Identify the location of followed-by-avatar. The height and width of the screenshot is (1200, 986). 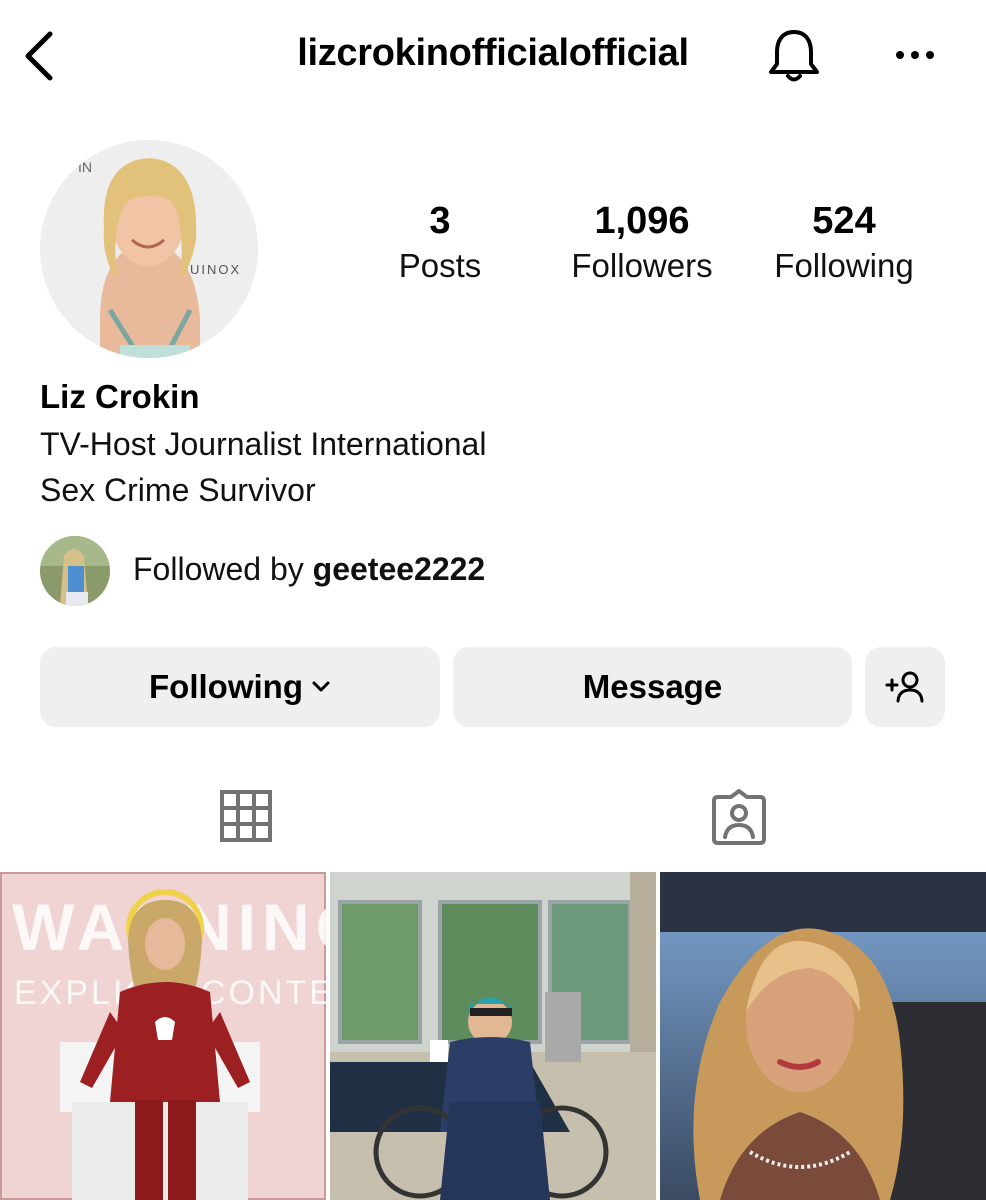
(75, 571).